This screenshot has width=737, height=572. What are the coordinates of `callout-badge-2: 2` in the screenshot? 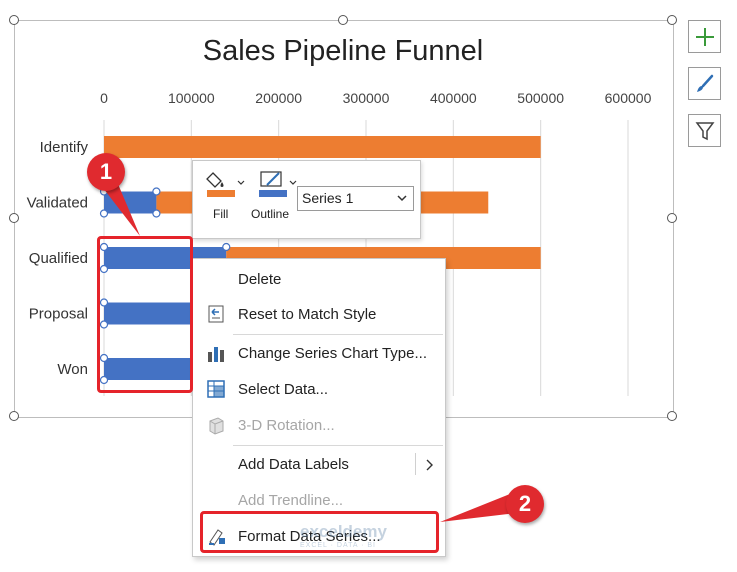 It's located at (525, 504).